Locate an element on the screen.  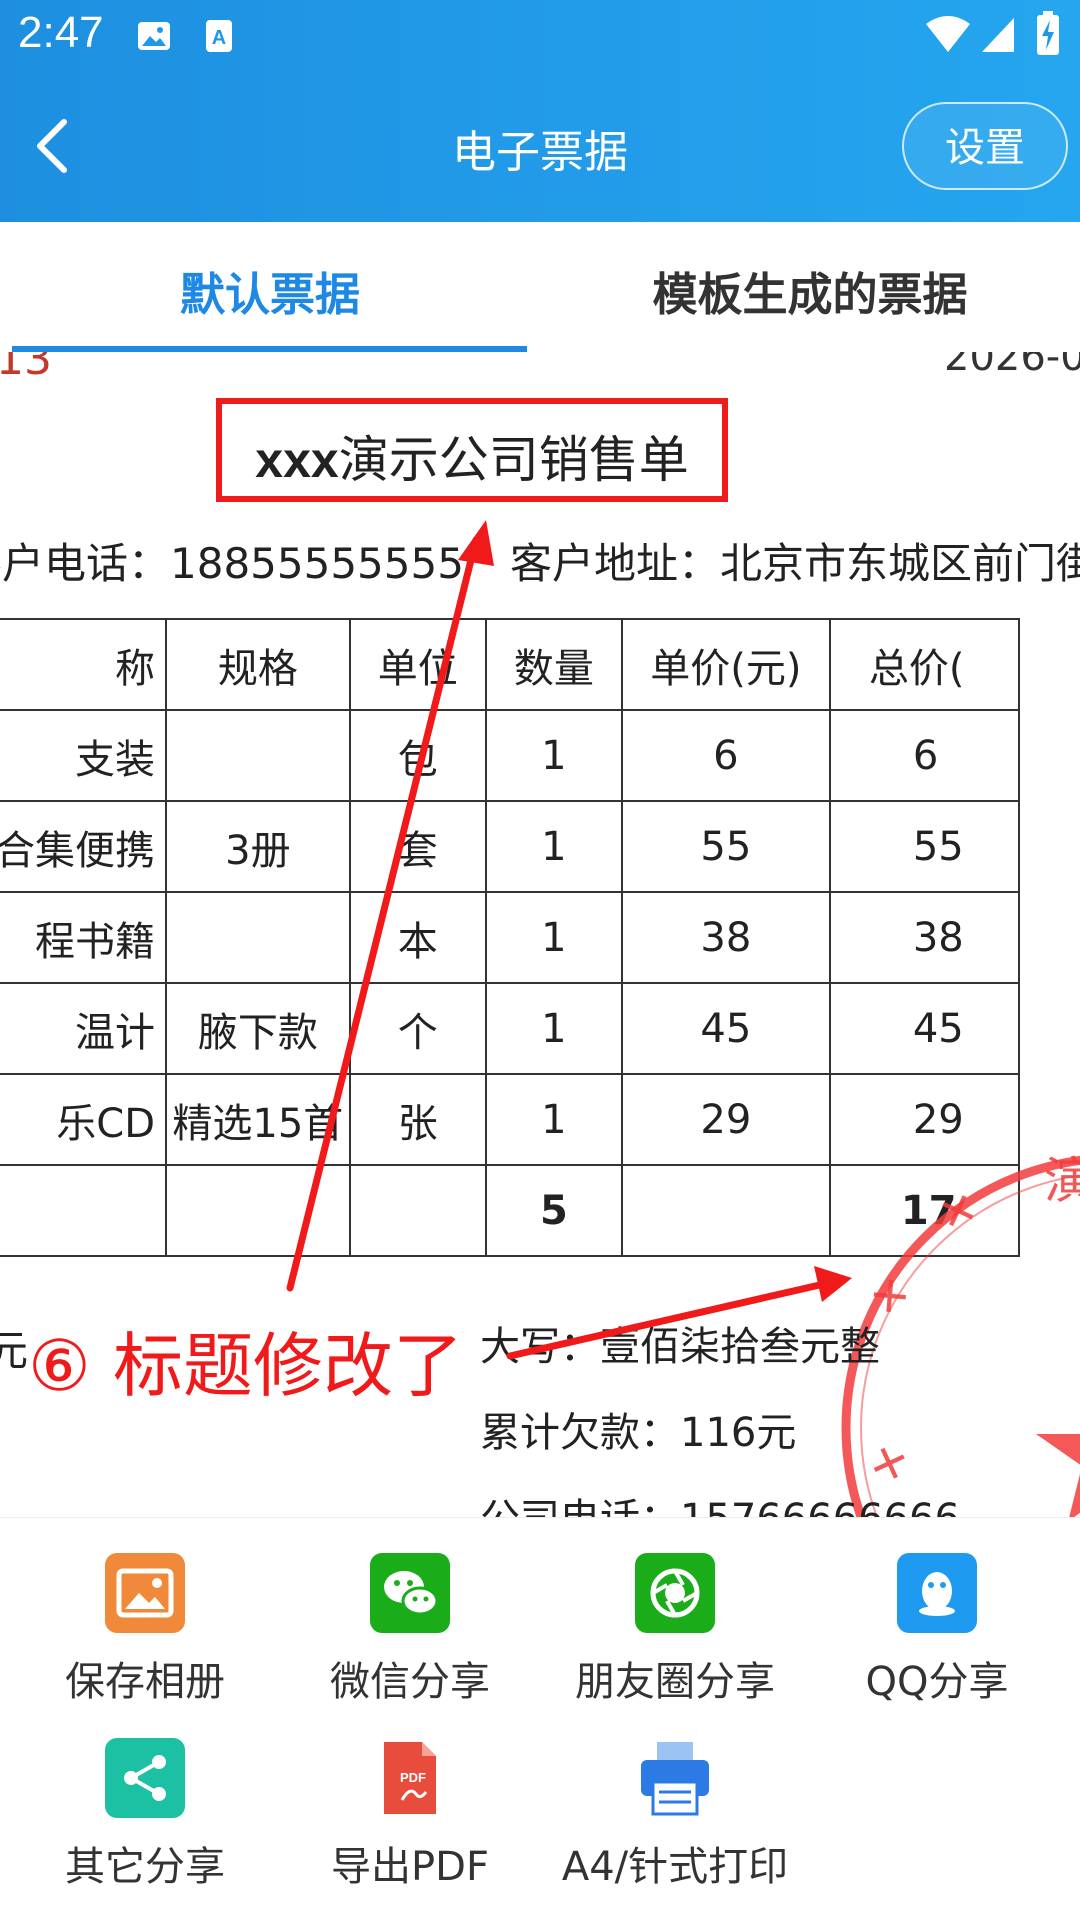
photo-album-icon is located at coordinates (145, 1593).